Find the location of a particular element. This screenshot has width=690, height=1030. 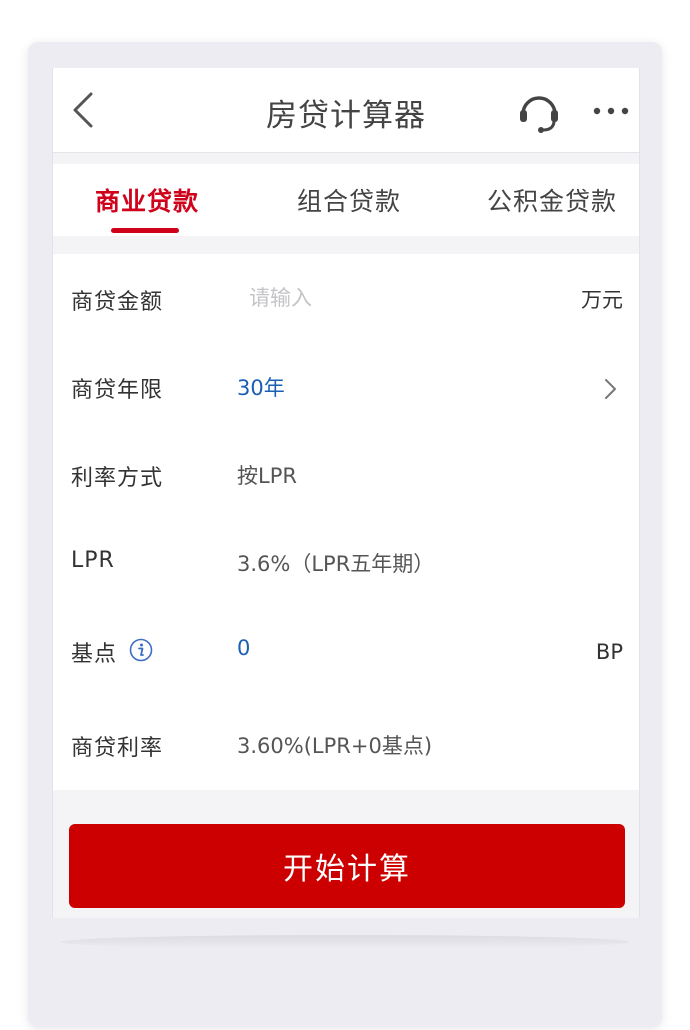

tab-combined-loan: 组合贷款 is located at coordinates (349, 200).